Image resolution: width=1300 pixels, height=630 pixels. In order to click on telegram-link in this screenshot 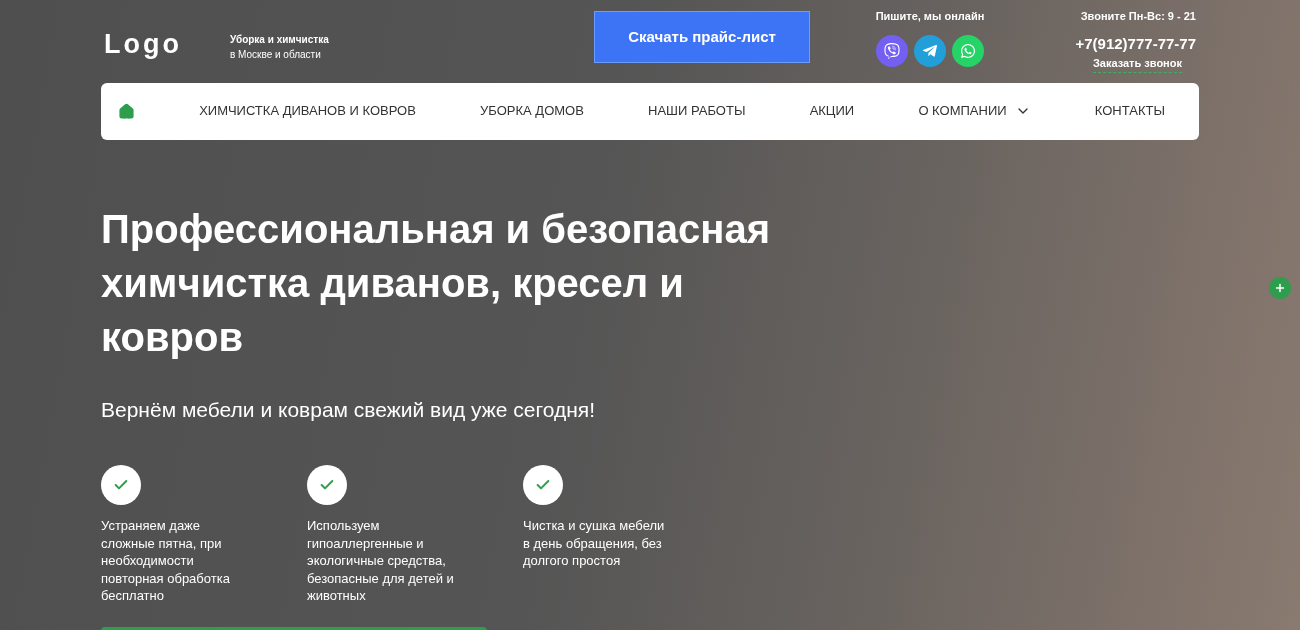, I will do `click(930, 50)`.